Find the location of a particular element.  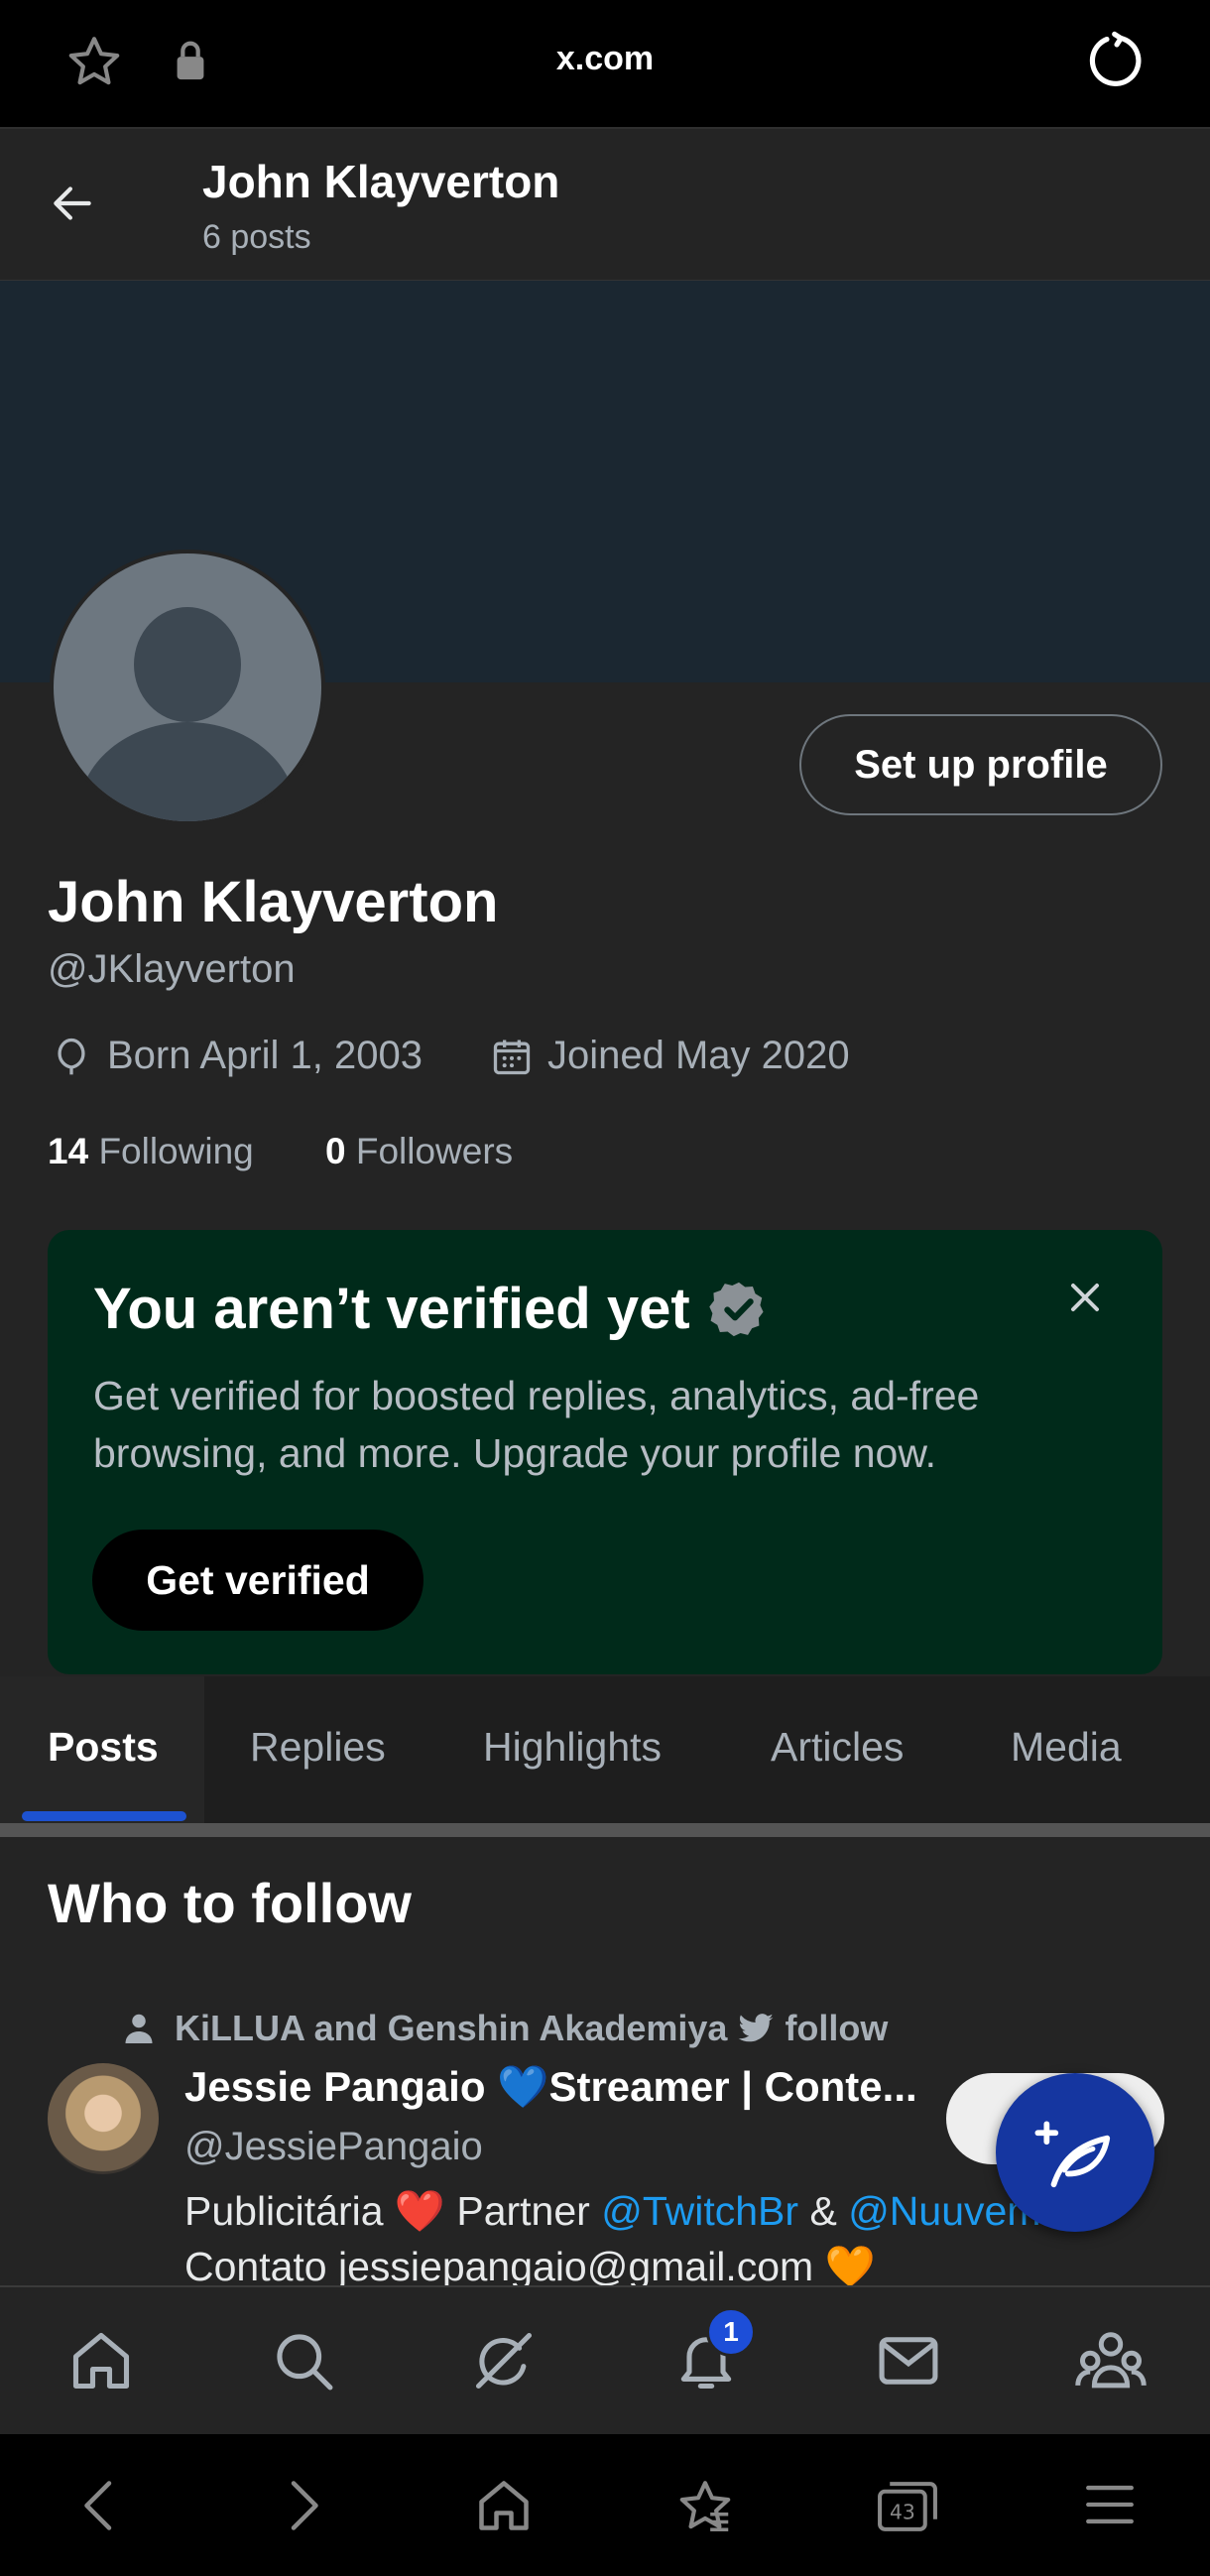

followers-link: 0 Followers is located at coordinates (419, 1151).